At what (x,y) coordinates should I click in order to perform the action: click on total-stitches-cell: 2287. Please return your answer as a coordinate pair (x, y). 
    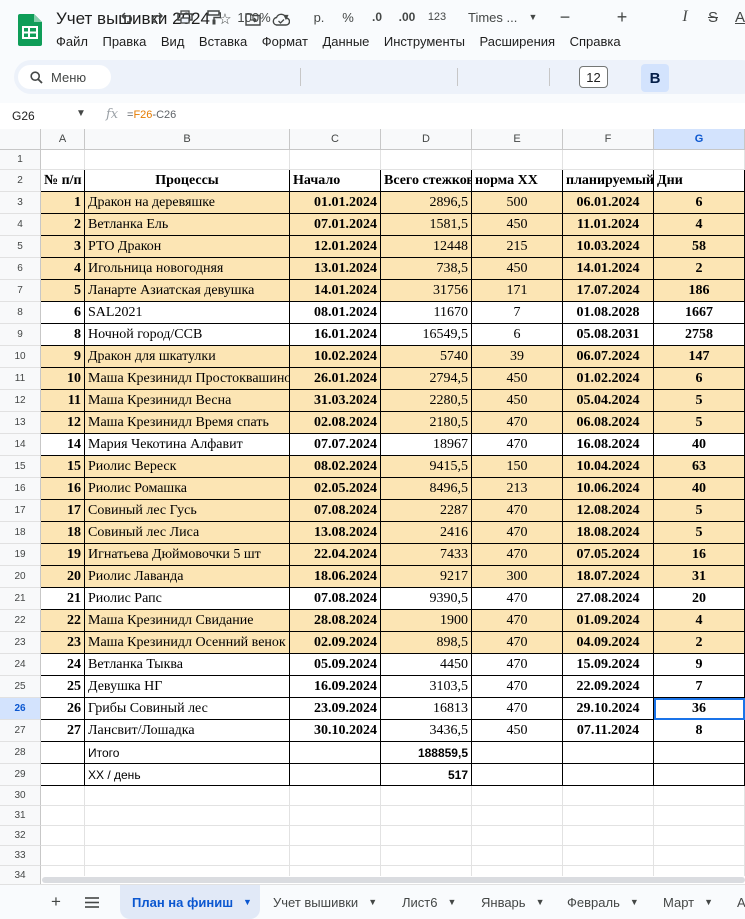
    Looking at the image, I should click on (426, 511).